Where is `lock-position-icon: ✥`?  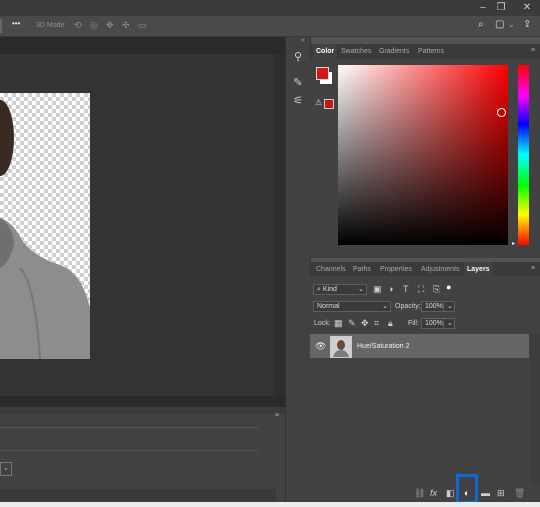 lock-position-icon: ✥ is located at coordinates (365, 323).